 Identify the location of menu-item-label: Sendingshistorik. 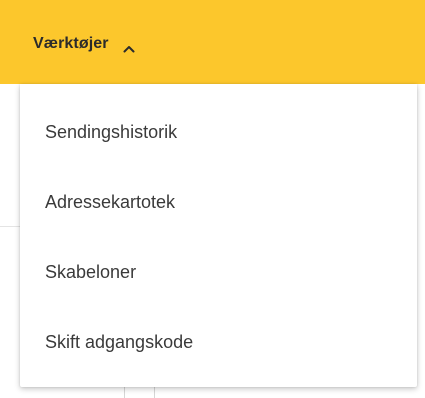
(111, 131).